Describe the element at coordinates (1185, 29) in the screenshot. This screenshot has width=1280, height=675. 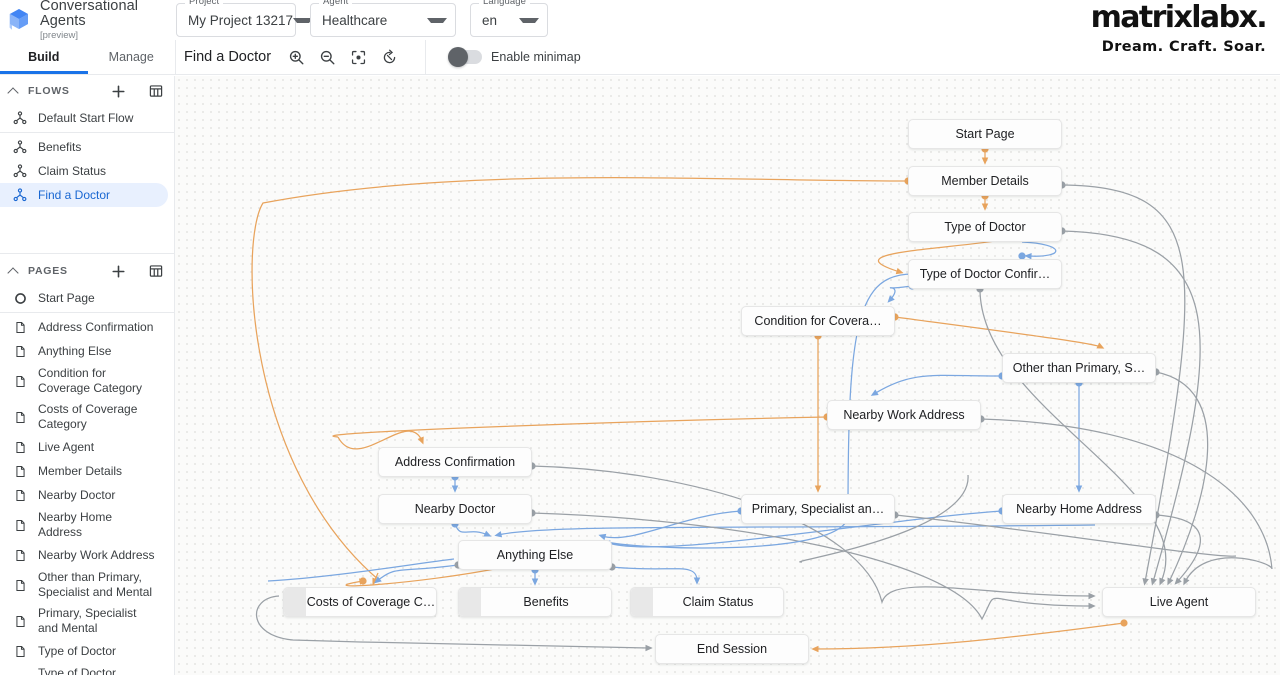
I see `vendor-logo: matrixlabx. Dream. Craft. Soar.` at that location.